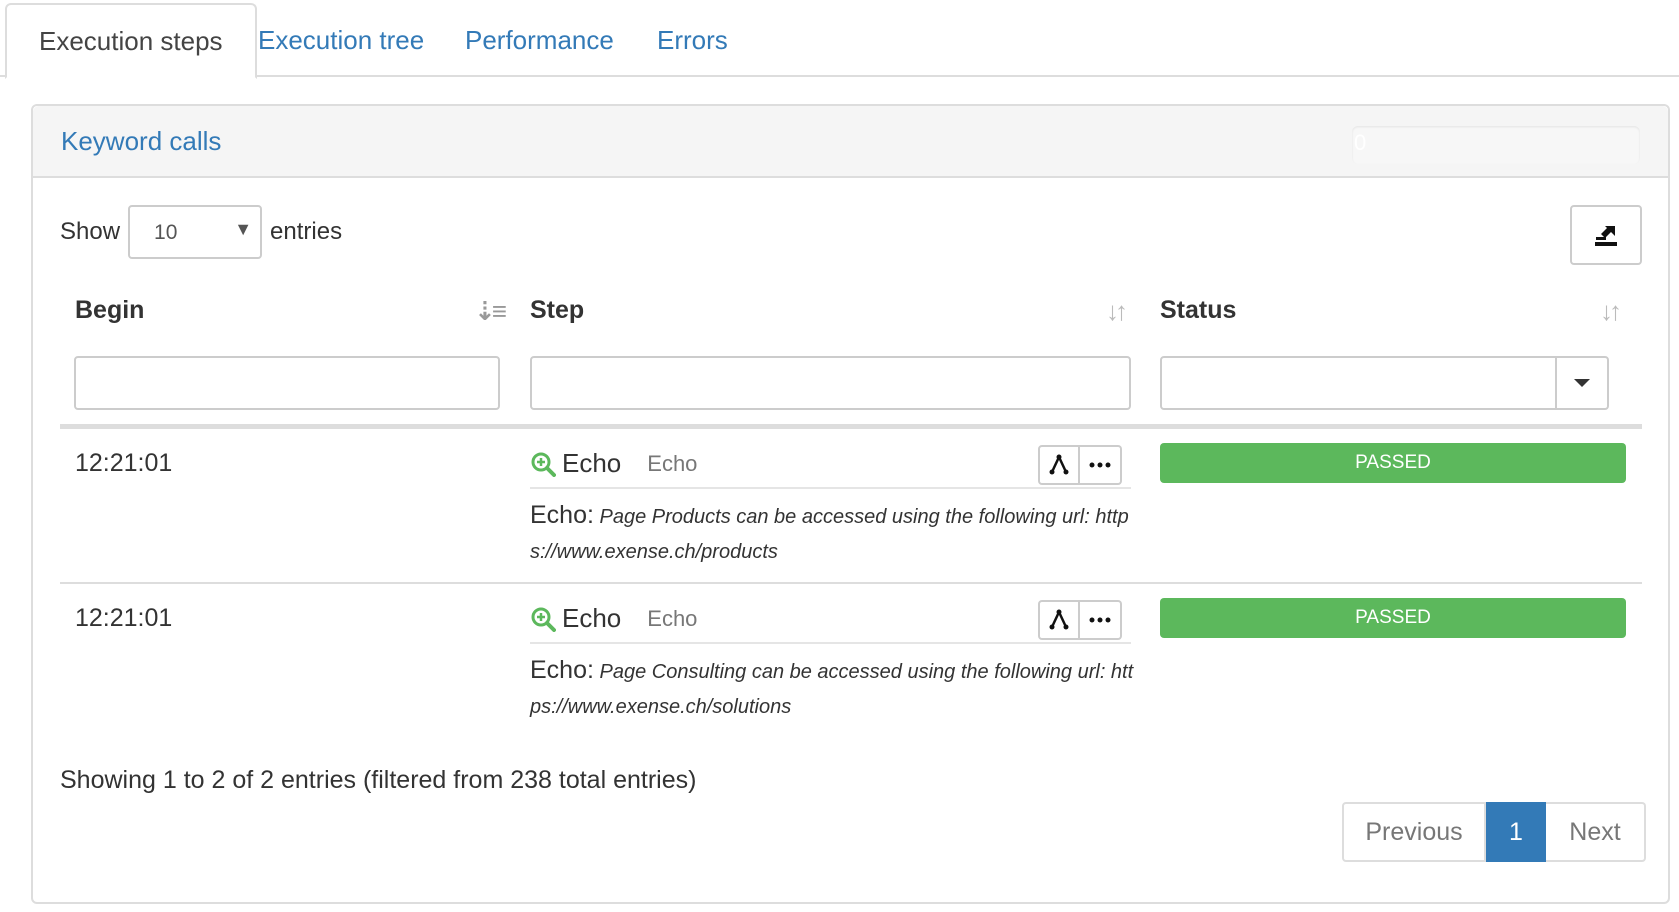  What do you see at coordinates (1384, 383) in the screenshot?
I see `status-filter-select` at bounding box center [1384, 383].